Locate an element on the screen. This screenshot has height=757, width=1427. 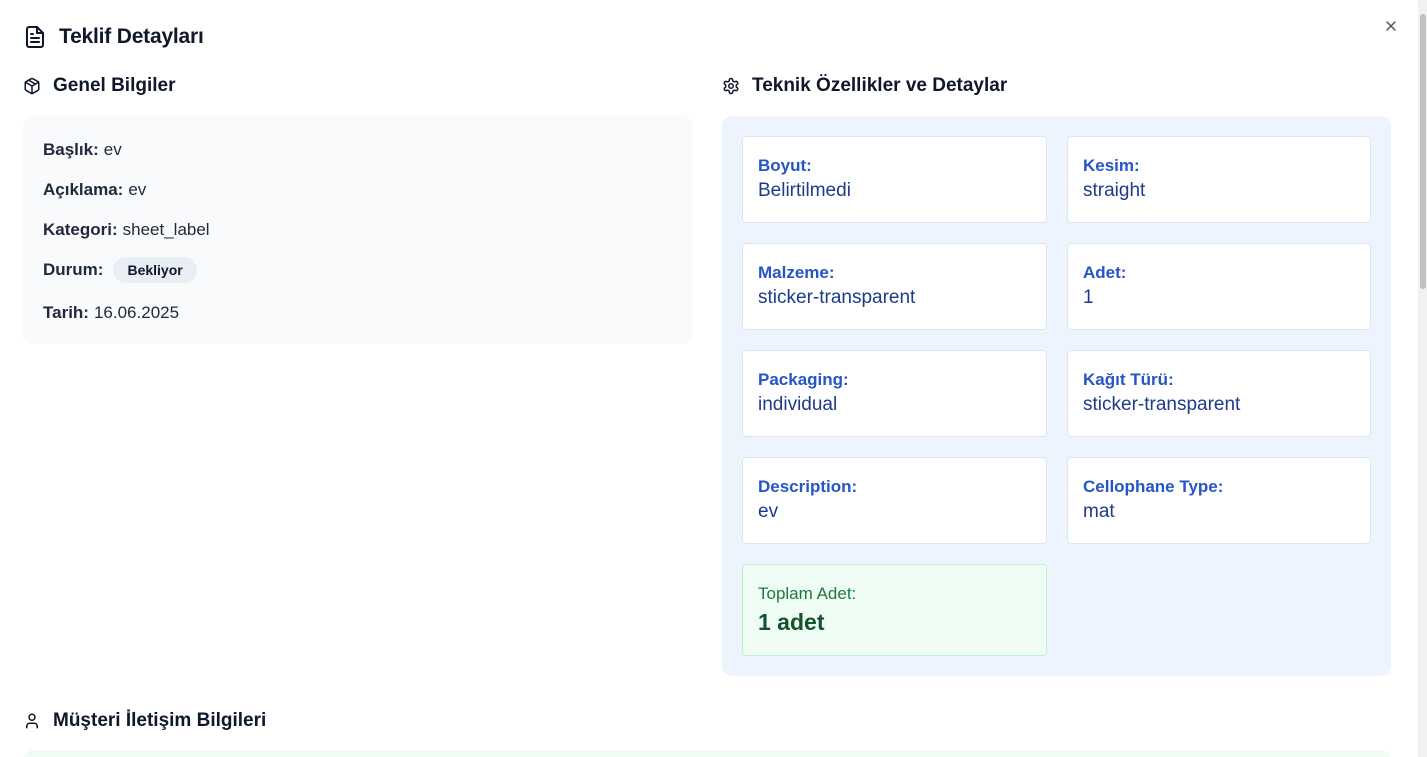
spec-size: Boyut: Belirtilmedi is located at coordinates (894, 179).